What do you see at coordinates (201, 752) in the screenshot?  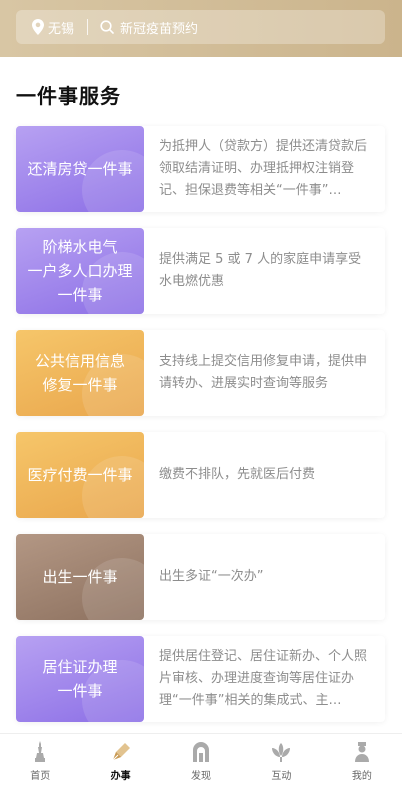 I see `arch-icon` at bounding box center [201, 752].